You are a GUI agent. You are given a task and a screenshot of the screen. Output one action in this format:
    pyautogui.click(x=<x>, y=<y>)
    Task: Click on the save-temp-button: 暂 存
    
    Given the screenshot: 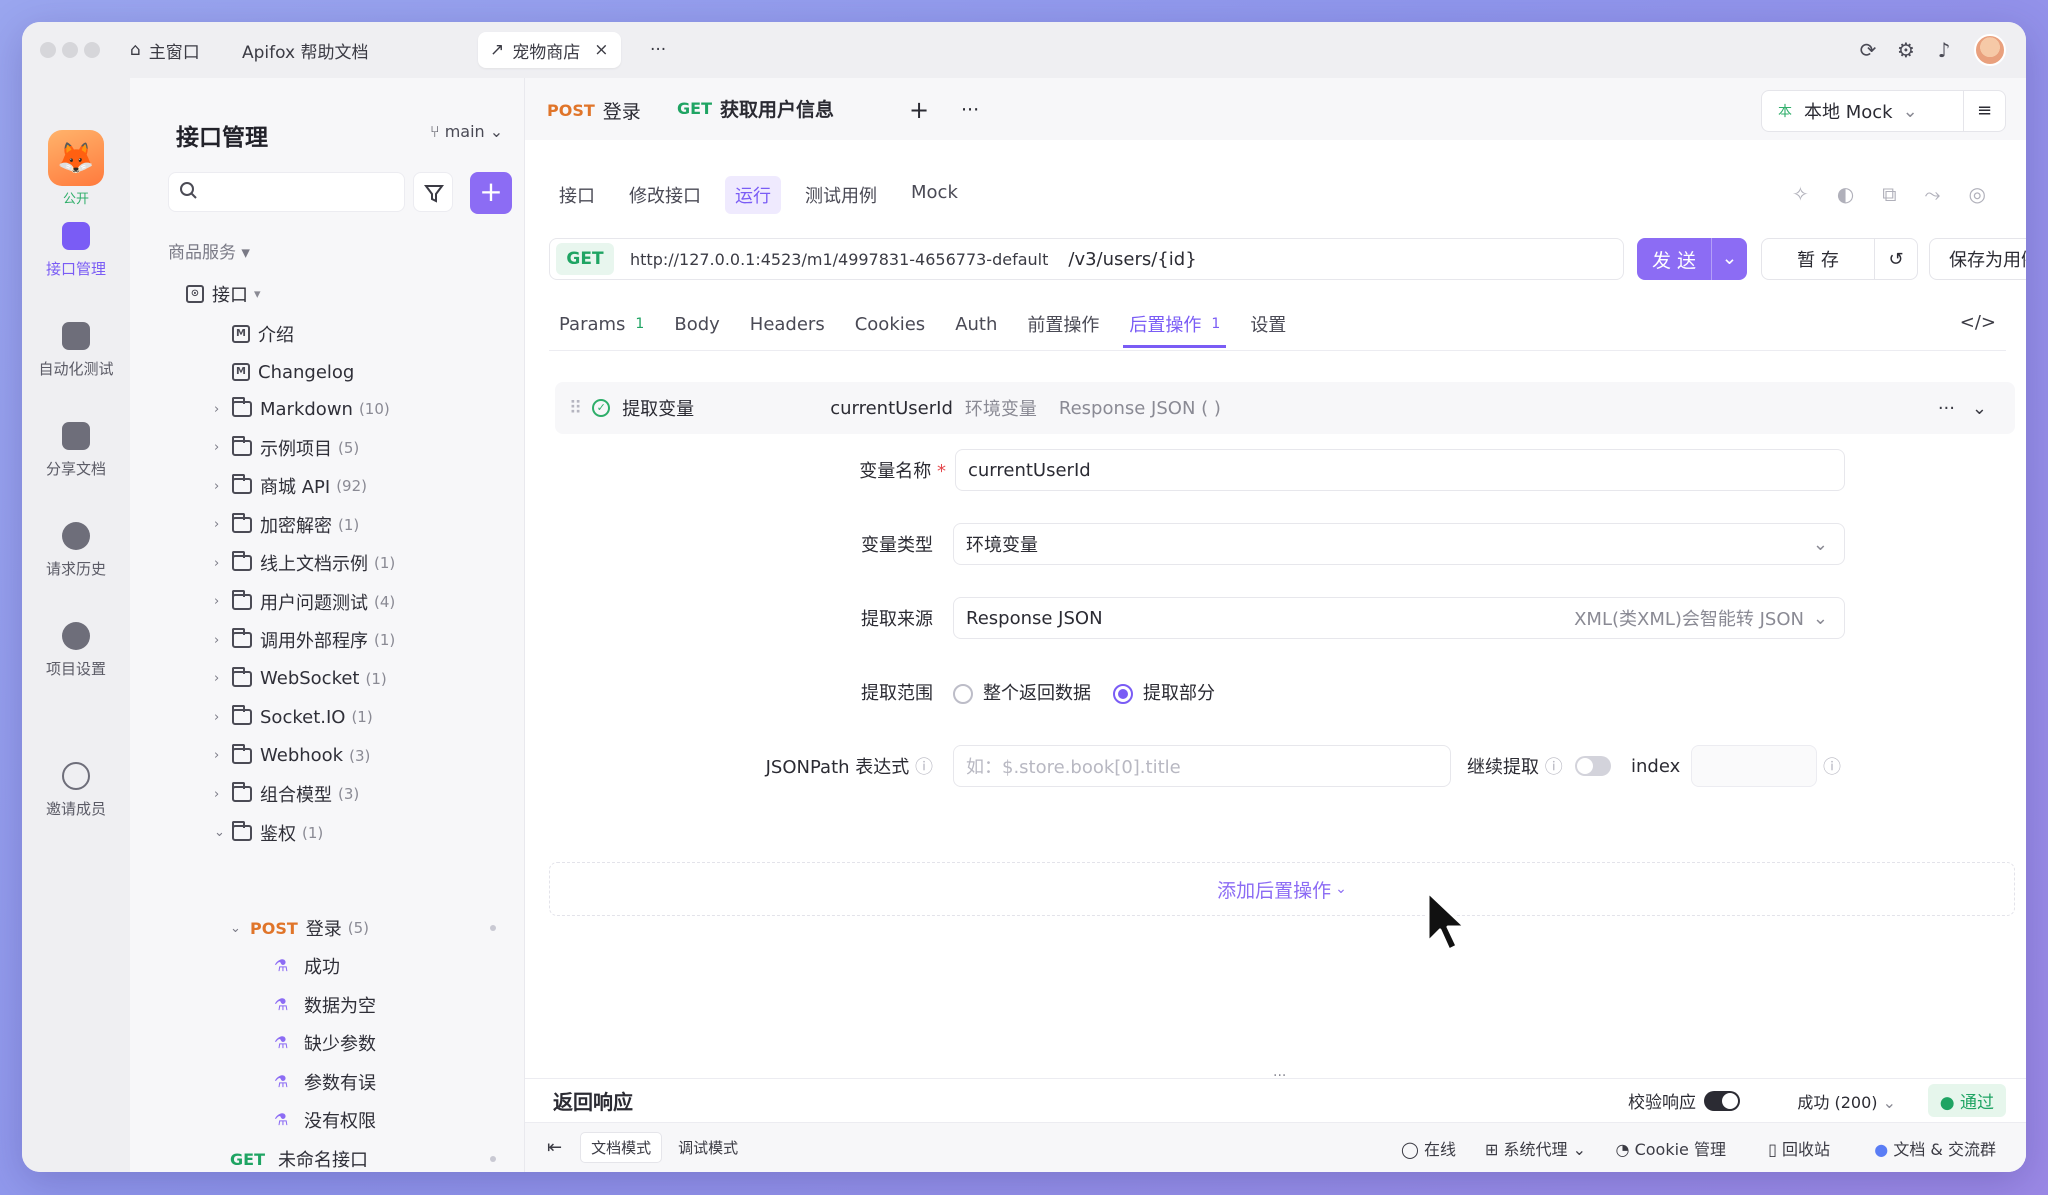 What is the action you would take?
    pyautogui.click(x=1818, y=259)
    